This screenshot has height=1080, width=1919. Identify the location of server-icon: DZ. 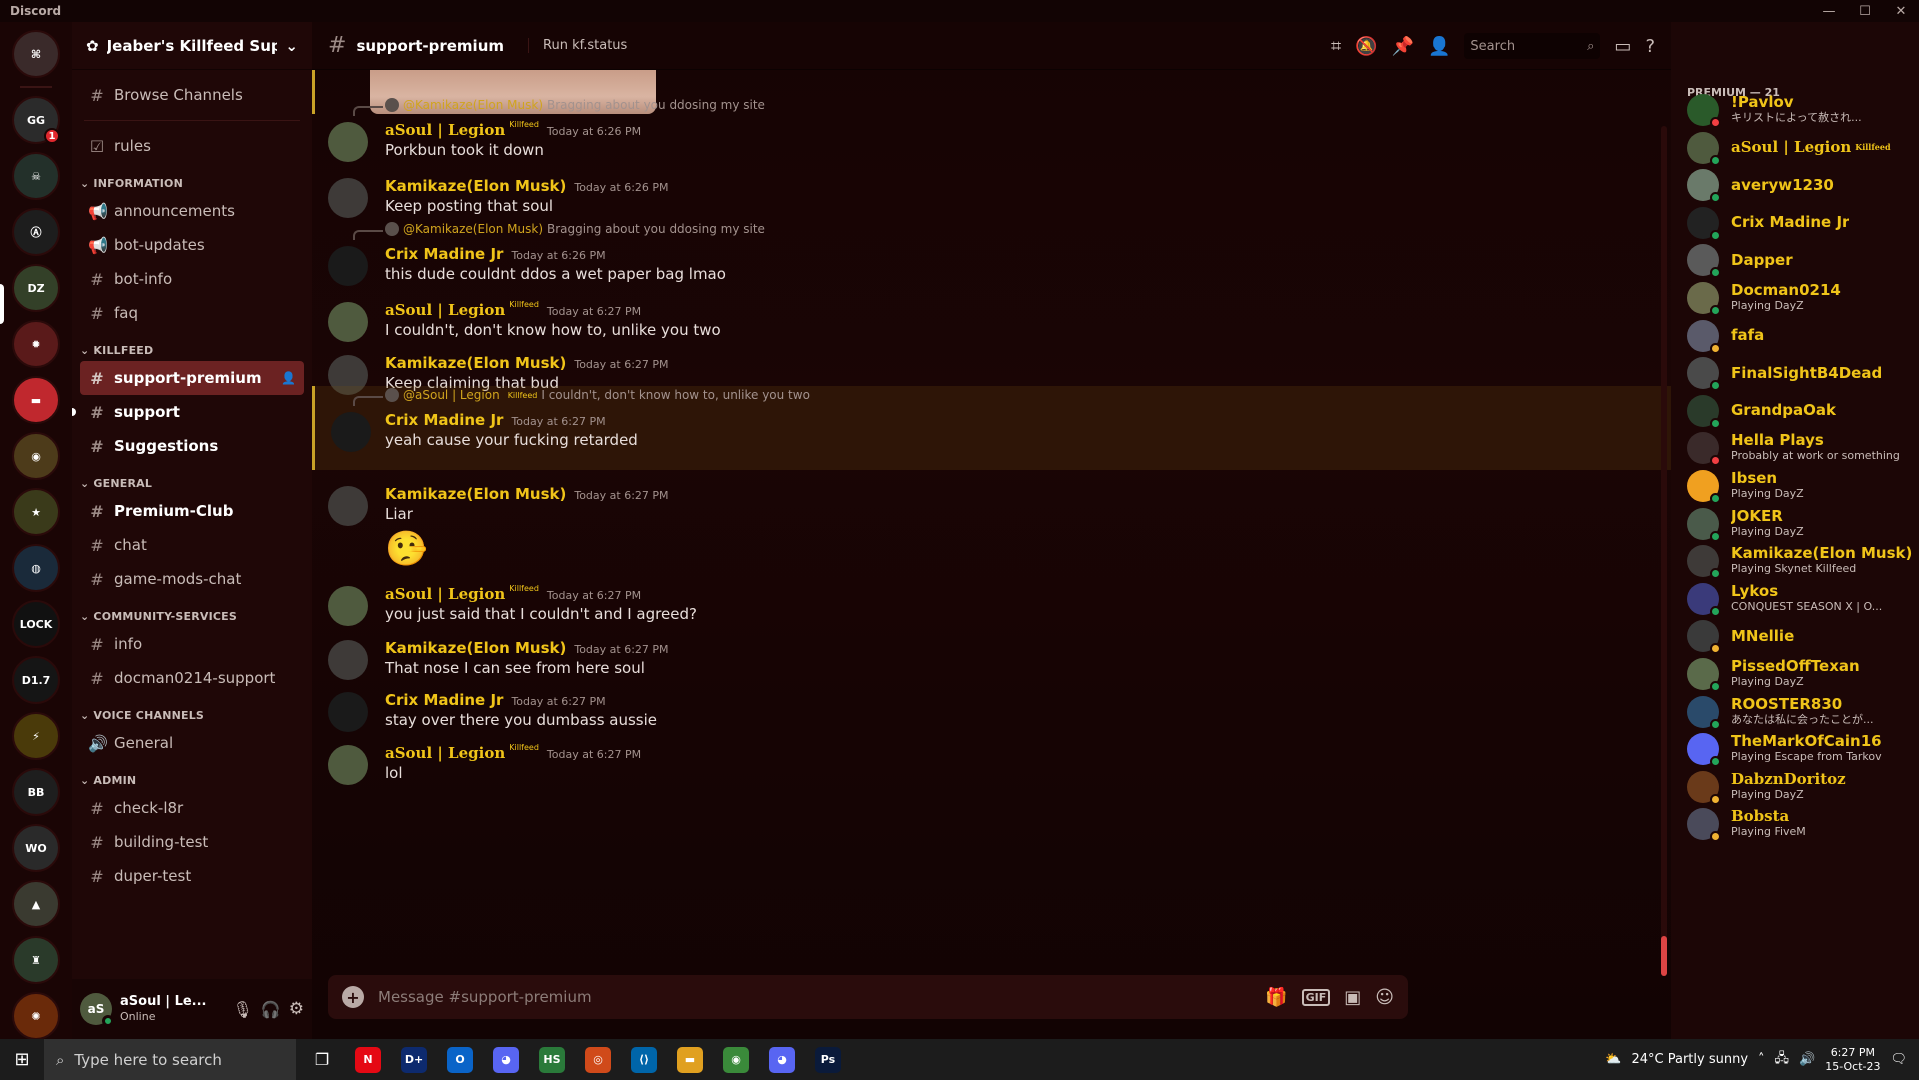
(36, 288).